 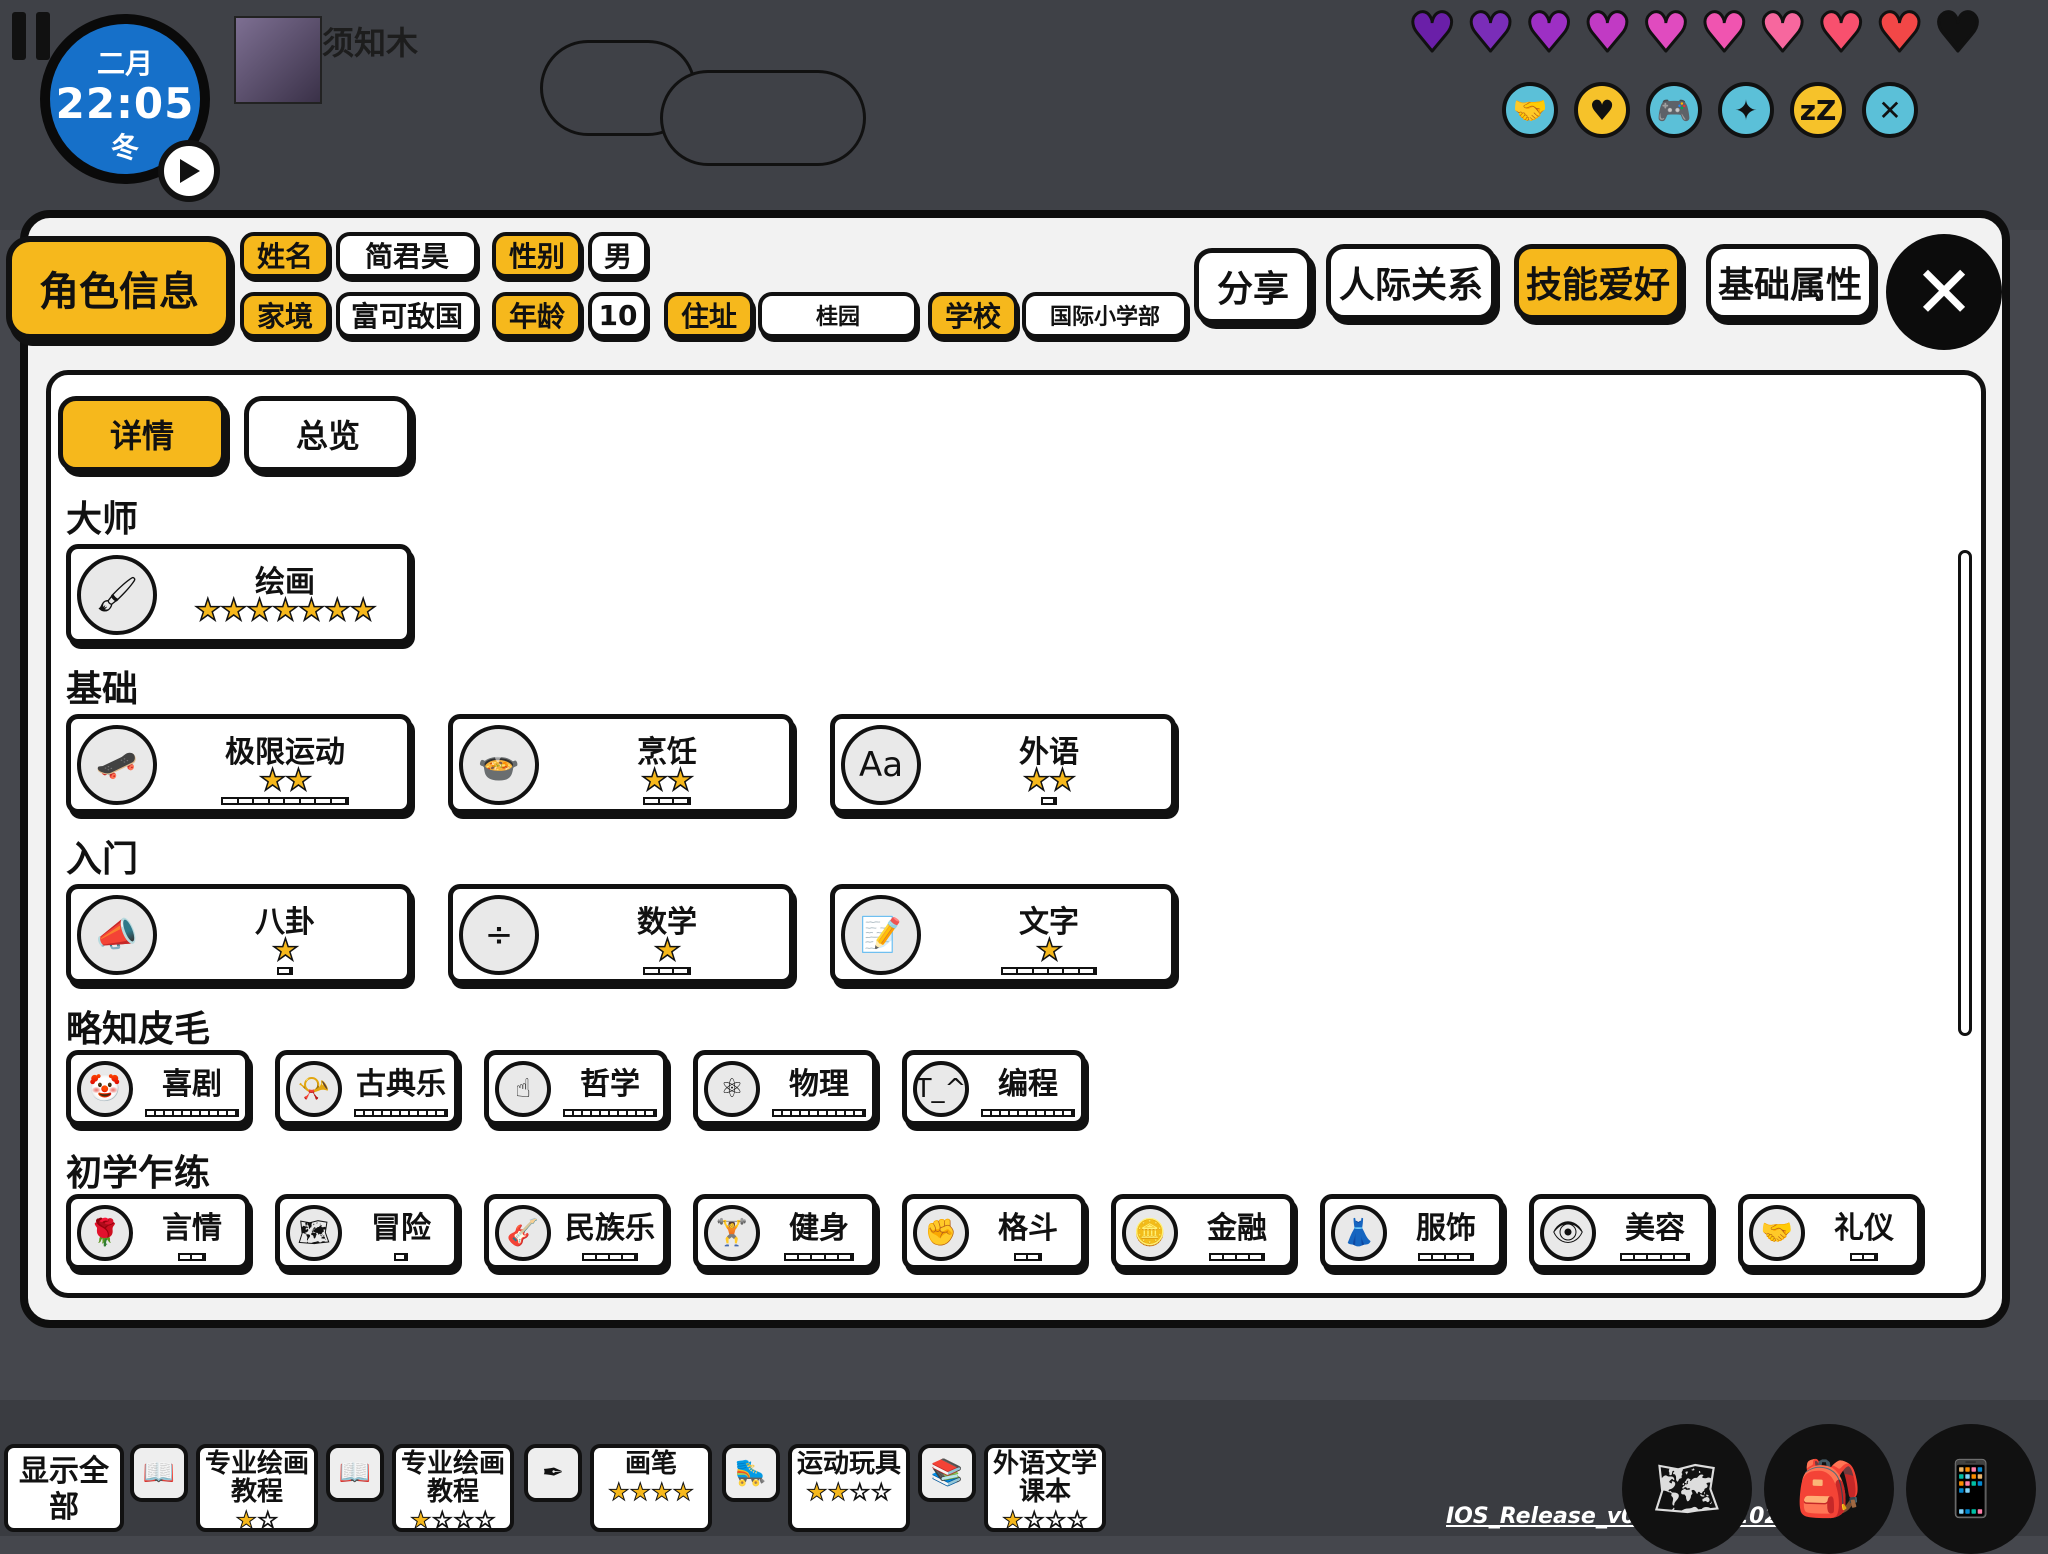 What do you see at coordinates (650, 1464) in the screenshot?
I see `inventory-item-label: 画笔` at bounding box center [650, 1464].